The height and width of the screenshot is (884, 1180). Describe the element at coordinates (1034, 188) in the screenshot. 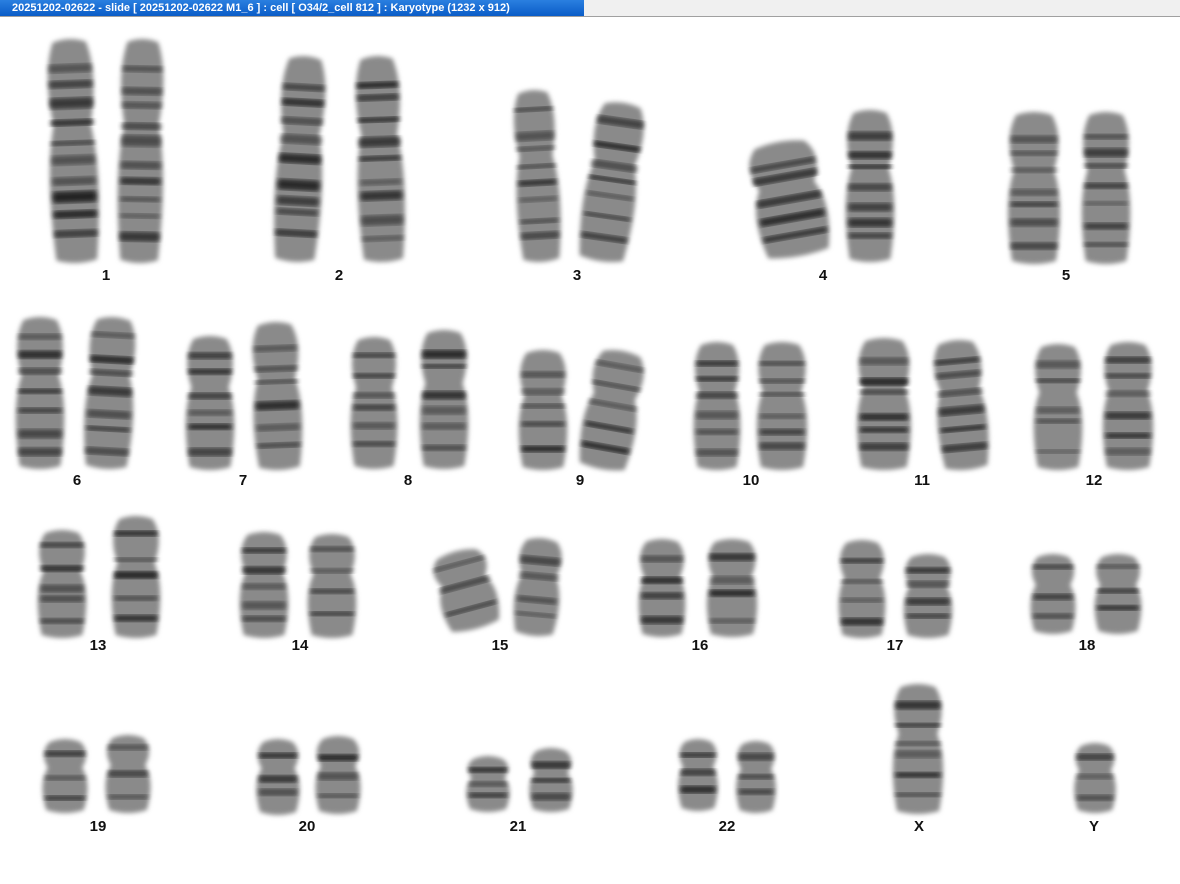

I see `chromosome-5-a` at that location.